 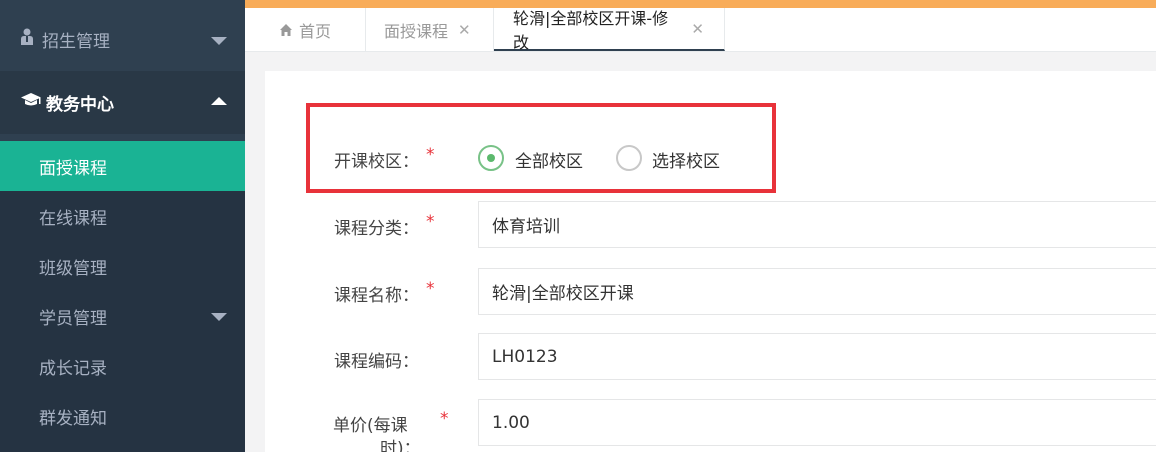 I want to click on page-tabs: 首页 面授课程 ✕ 轮滑|全部校区开课-修改 ✕, so click(x=700, y=30).